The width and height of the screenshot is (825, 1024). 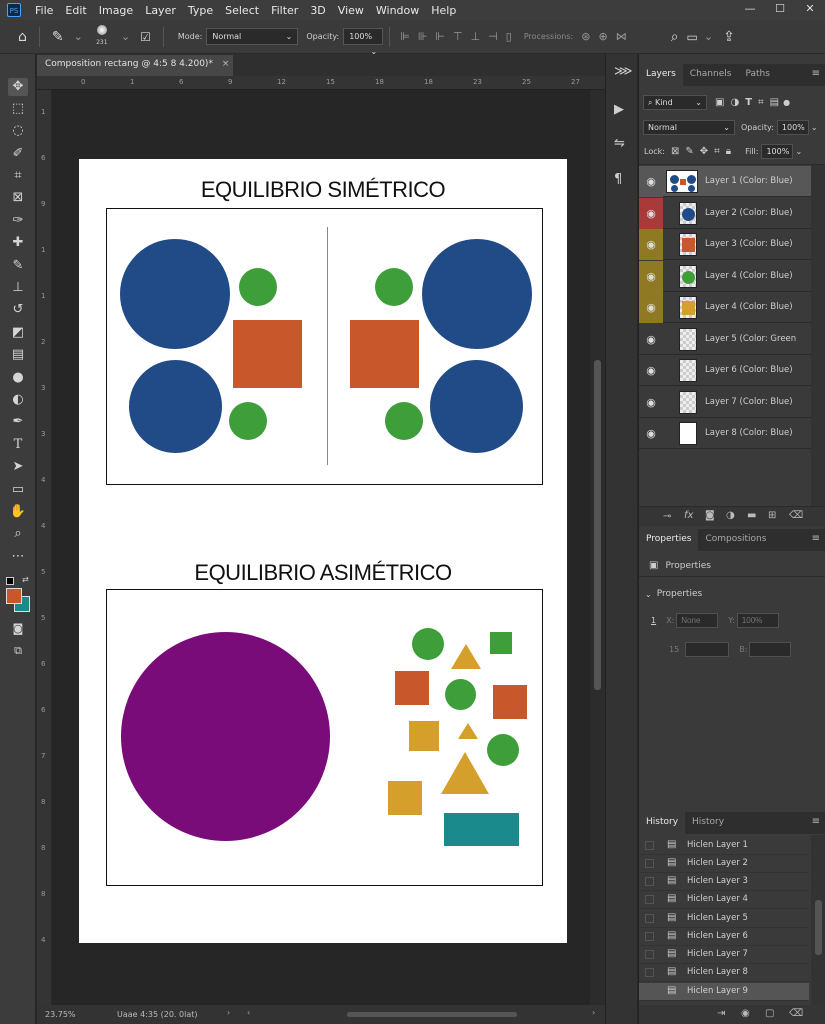 I want to click on tab-history-secondary: History, so click(x=708, y=823).